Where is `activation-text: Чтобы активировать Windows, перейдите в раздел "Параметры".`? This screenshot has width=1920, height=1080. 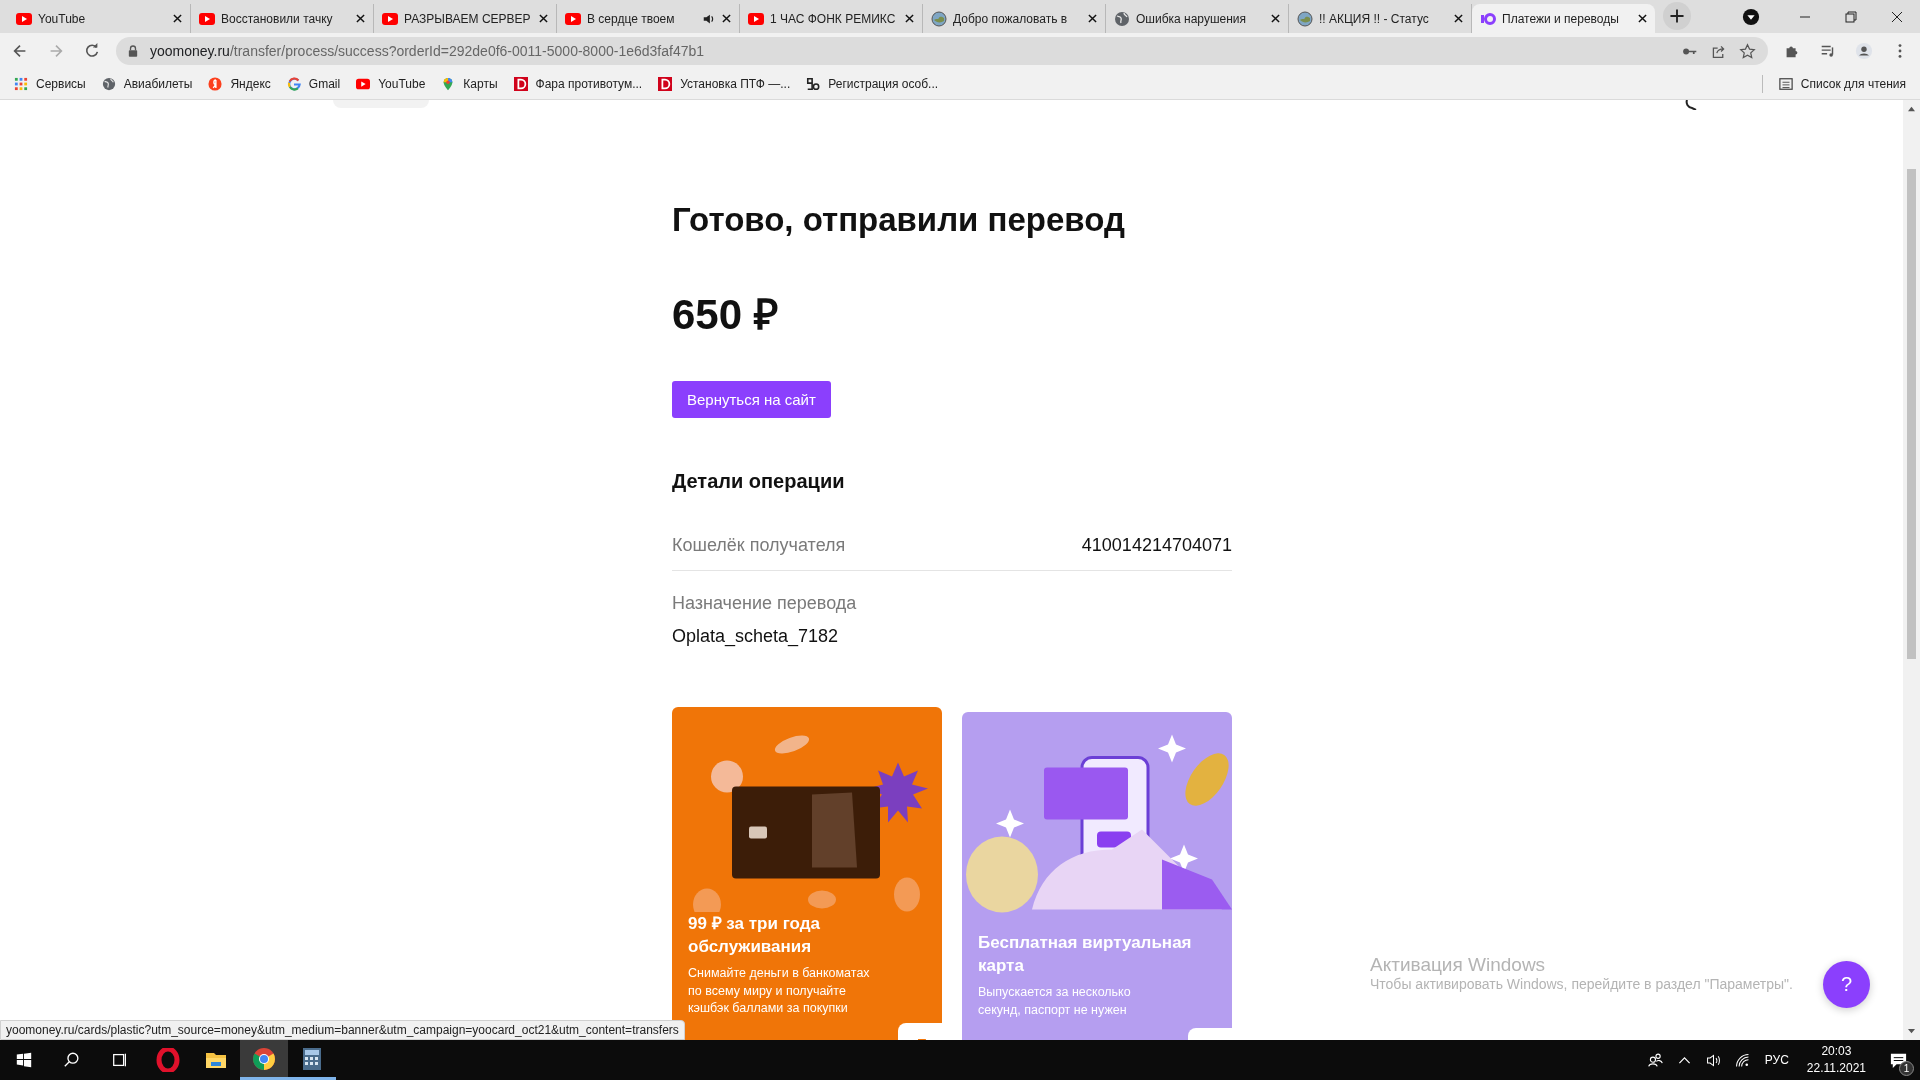
activation-text: Чтобы активировать Windows, перейдите в раздел "Параметры". is located at coordinates (1581, 984).